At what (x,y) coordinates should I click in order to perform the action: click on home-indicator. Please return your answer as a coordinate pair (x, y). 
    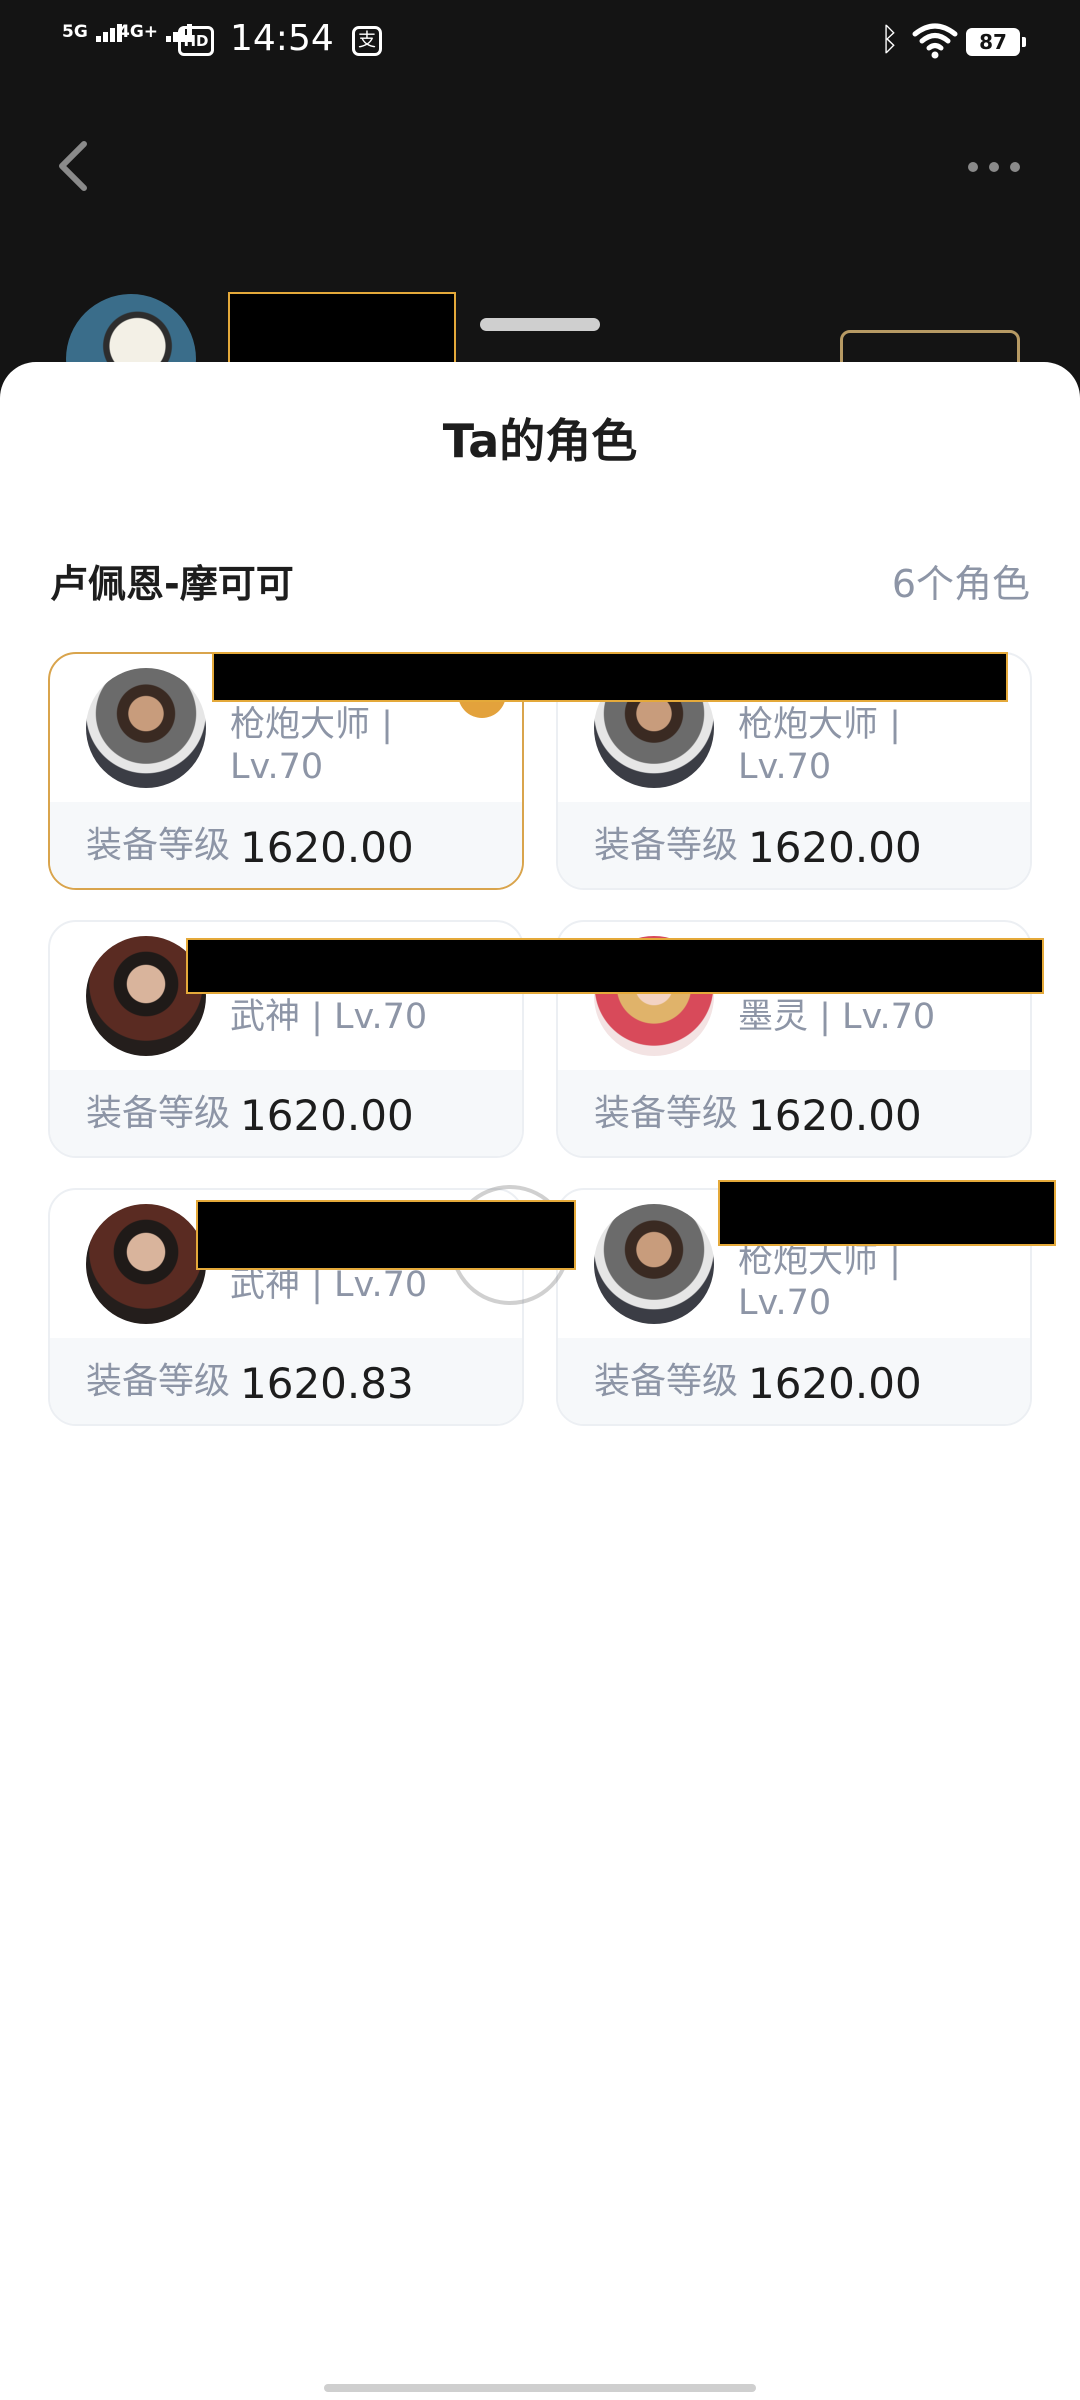
    Looking at the image, I should click on (540, 2388).